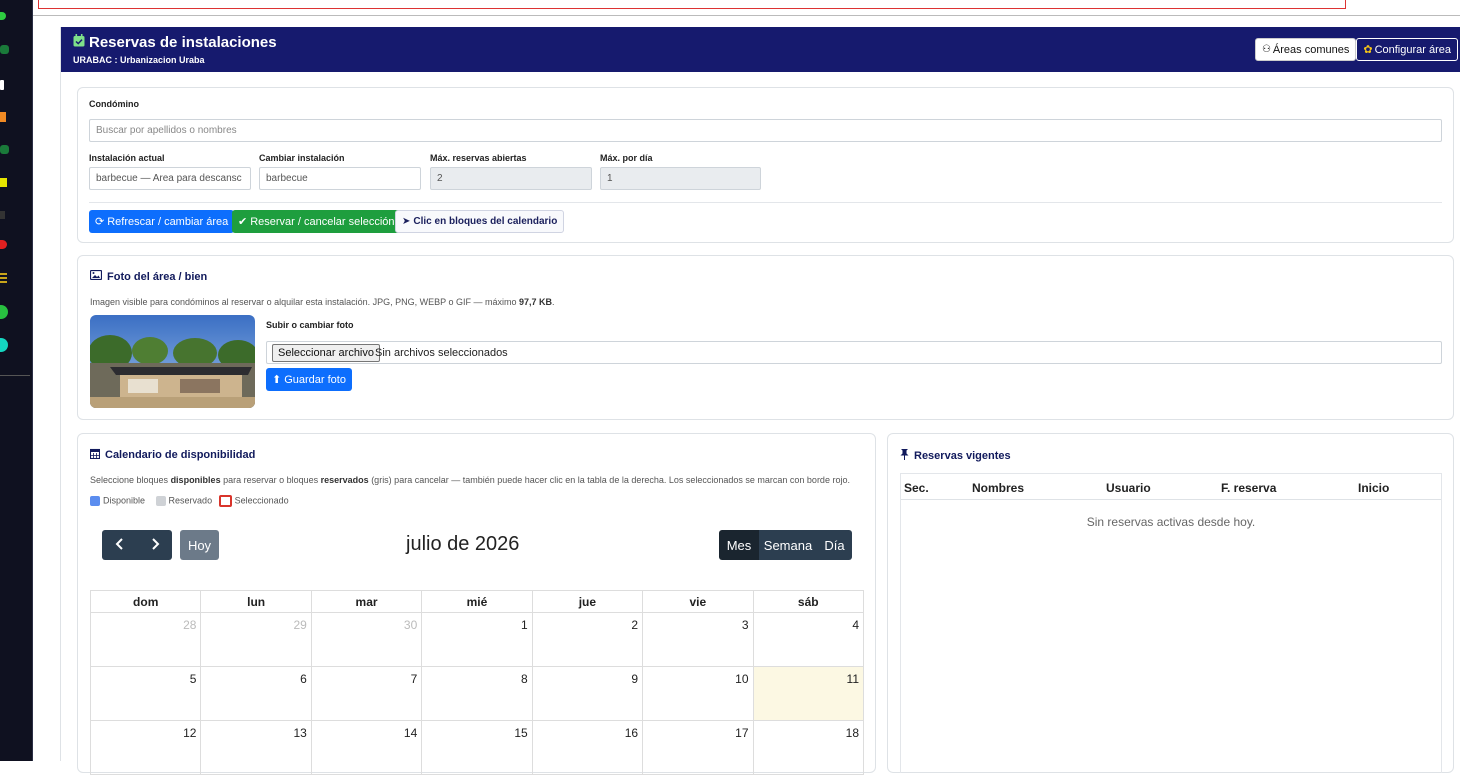 This screenshot has height=775, width=1460. I want to click on col-freserva: F. reserva, so click(1249, 488).